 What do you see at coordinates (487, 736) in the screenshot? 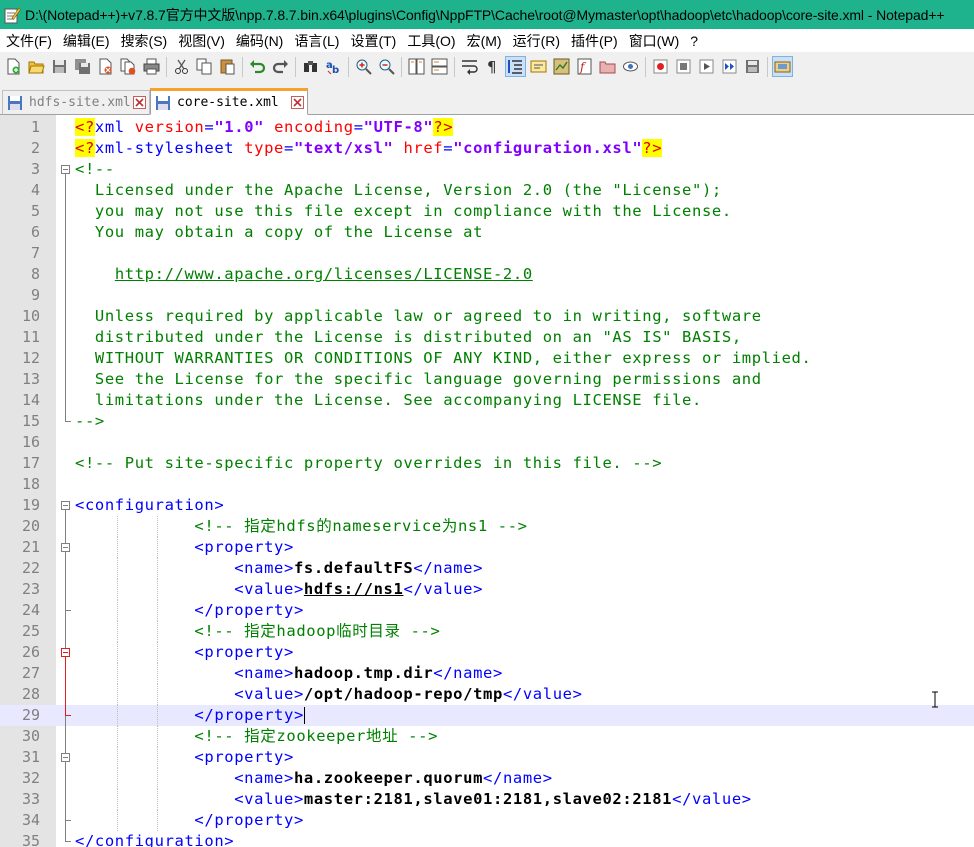
I see `code-line: 30 <!-- 指定zookeeper地址 -->` at bounding box center [487, 736].